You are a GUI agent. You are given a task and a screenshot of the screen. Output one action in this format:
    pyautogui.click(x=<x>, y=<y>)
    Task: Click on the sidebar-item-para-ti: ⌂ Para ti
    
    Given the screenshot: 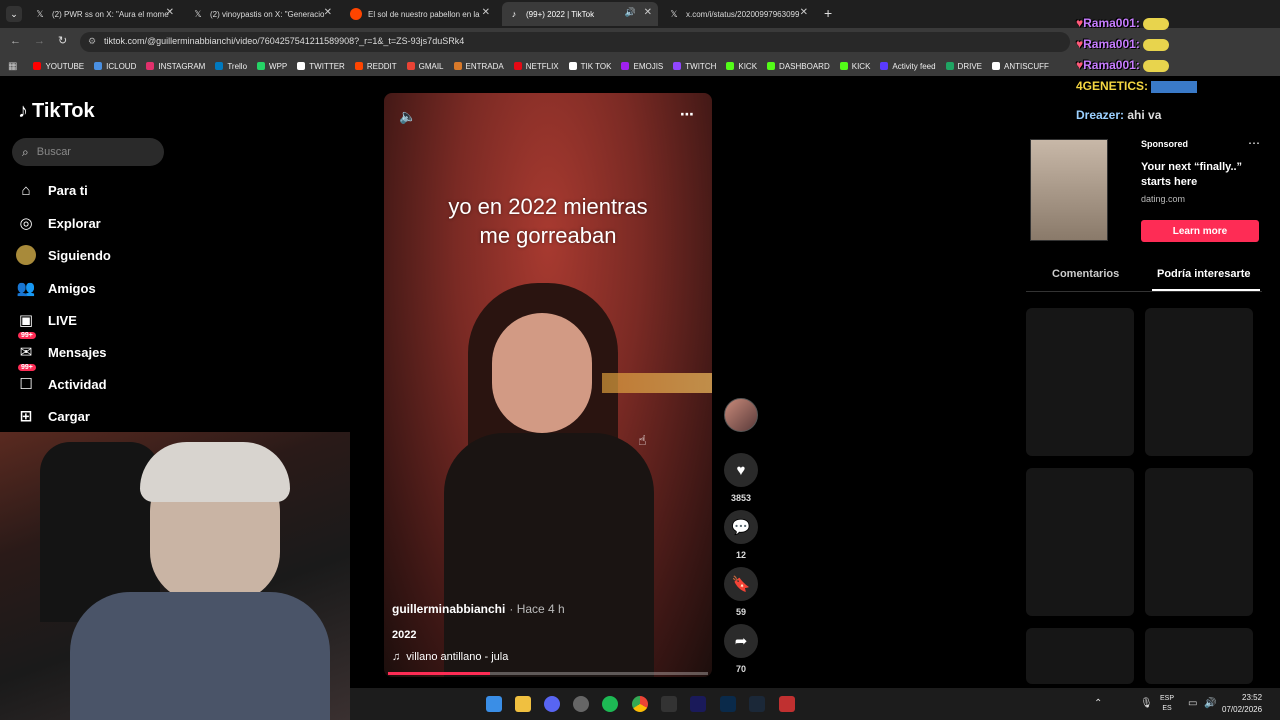 What is the action you would take?
    pyautogui.click(x=51, y=190)
    